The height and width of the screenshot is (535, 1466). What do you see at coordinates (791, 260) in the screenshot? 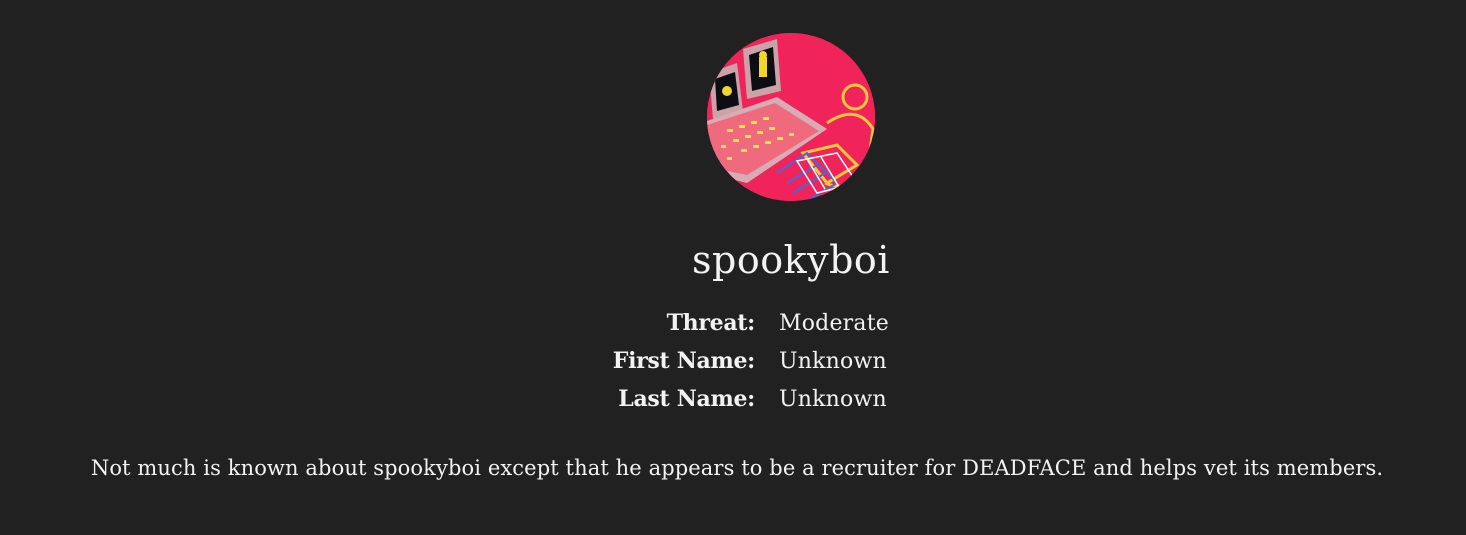
I see `profile-username: spookyboi` at bounding box center [791, 260].